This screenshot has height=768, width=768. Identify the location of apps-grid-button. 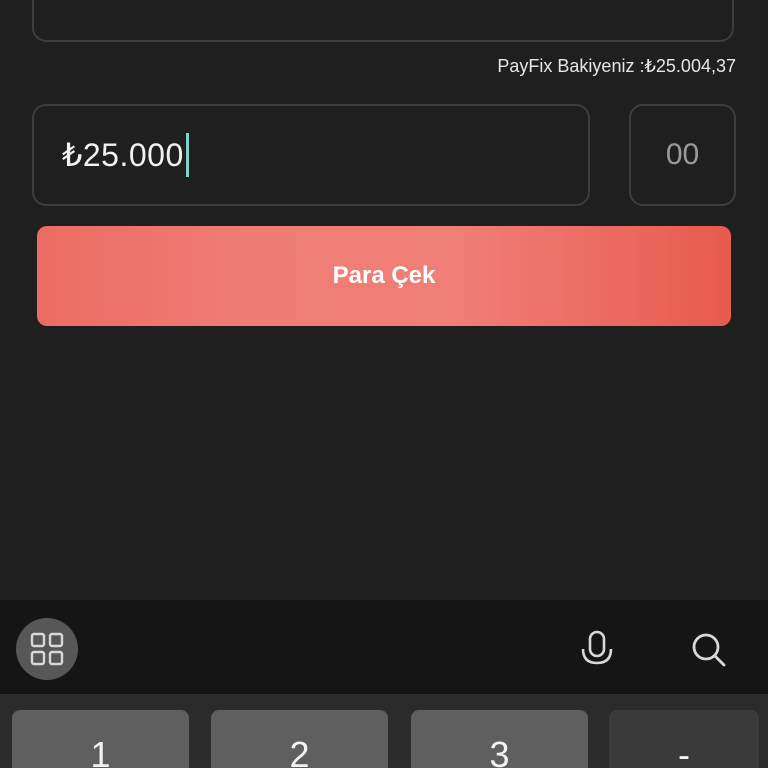
(47, 649).